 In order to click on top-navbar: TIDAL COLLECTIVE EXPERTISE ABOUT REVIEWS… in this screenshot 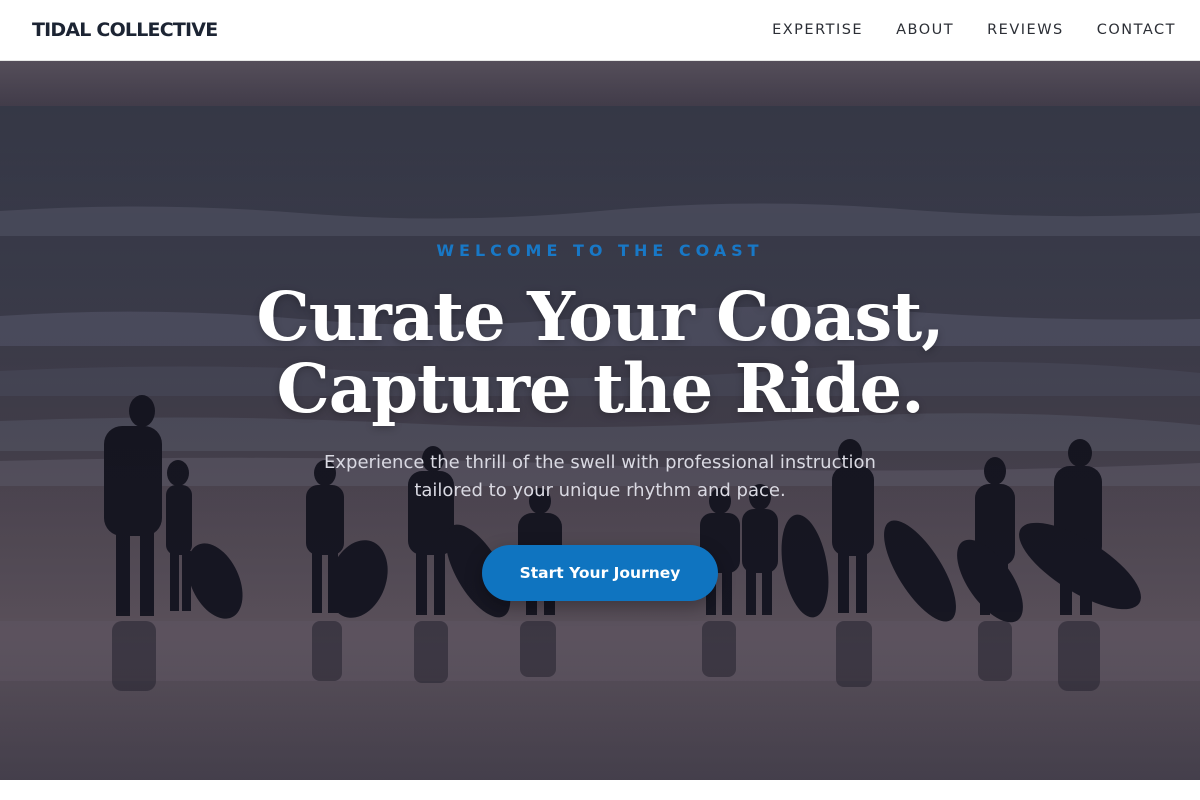, I will do `click(600, 30)`.